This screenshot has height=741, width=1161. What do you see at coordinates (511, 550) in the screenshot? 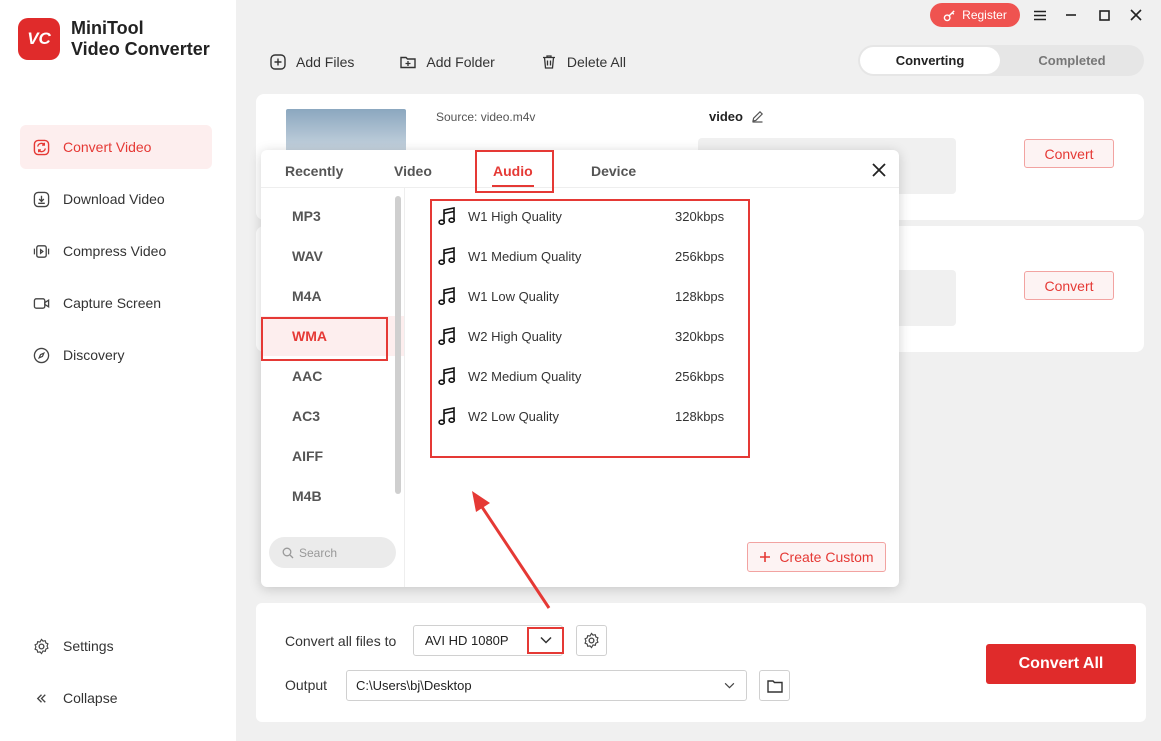
I see `annotation-arrow` at bounding box center [511, 550].